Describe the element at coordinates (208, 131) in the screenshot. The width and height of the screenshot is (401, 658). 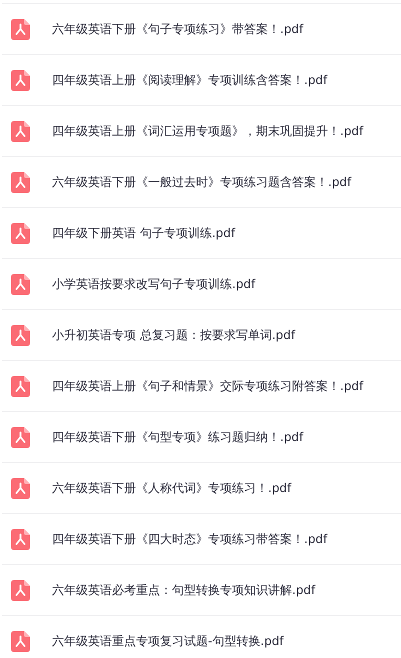
I see `file-name: 四年级英语上册《词汇运用专项题》，期末巩固提升！.pdf` at that location.